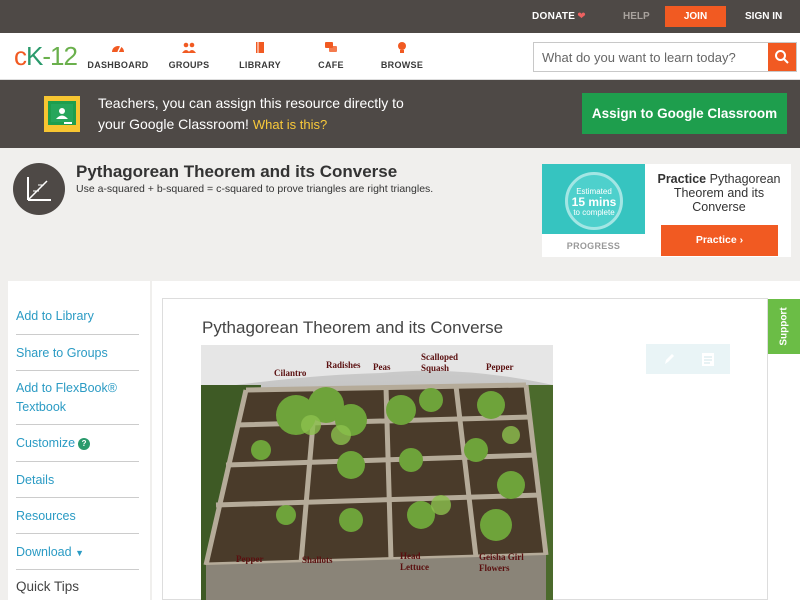 The height and width of the screenshot is (600, 800). Describe the element at coordinates (77, 516) in the screenshot. I see `resources-link: Resources` at that location.